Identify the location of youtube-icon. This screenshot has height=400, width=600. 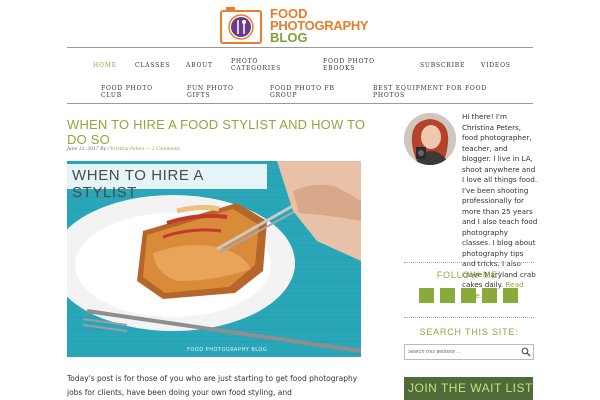
(510, 295).